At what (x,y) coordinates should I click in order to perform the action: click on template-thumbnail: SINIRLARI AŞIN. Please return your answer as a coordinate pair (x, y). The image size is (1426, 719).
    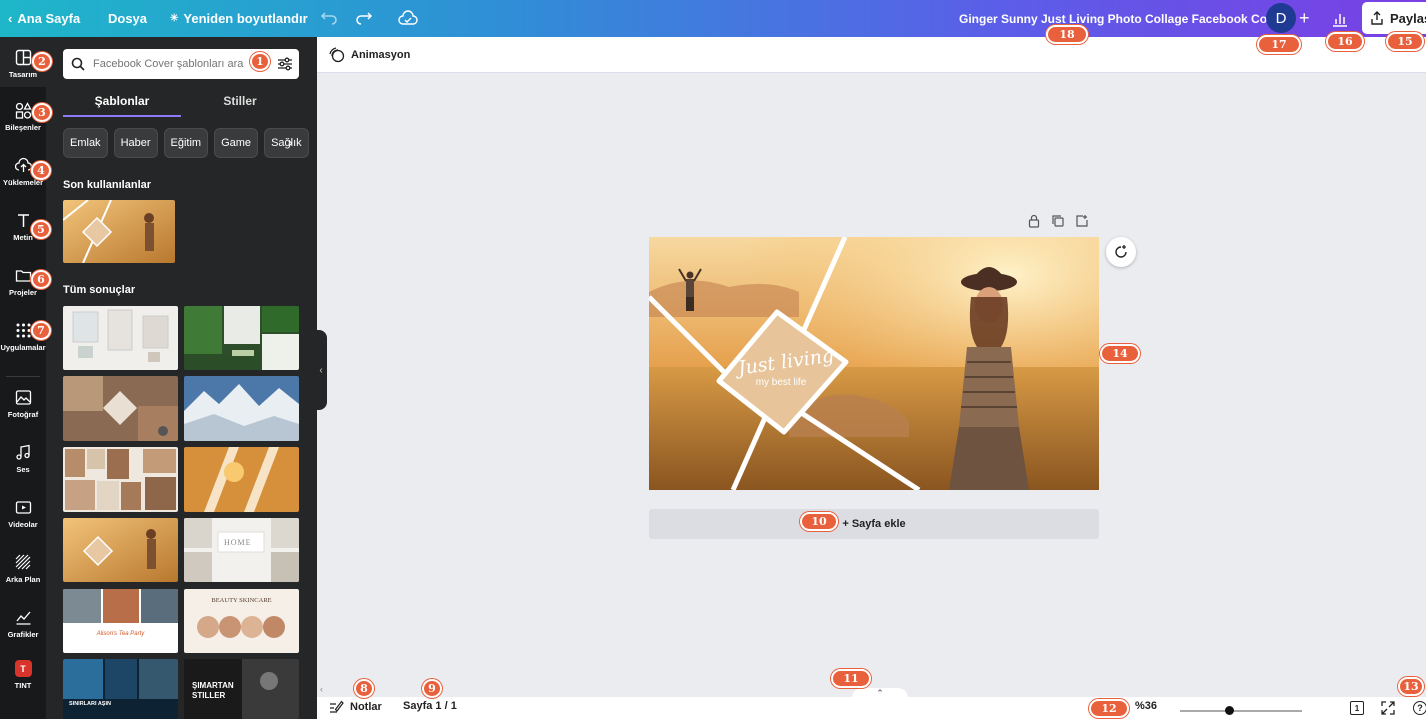
    Looking at the image, I should click on (120, 689).